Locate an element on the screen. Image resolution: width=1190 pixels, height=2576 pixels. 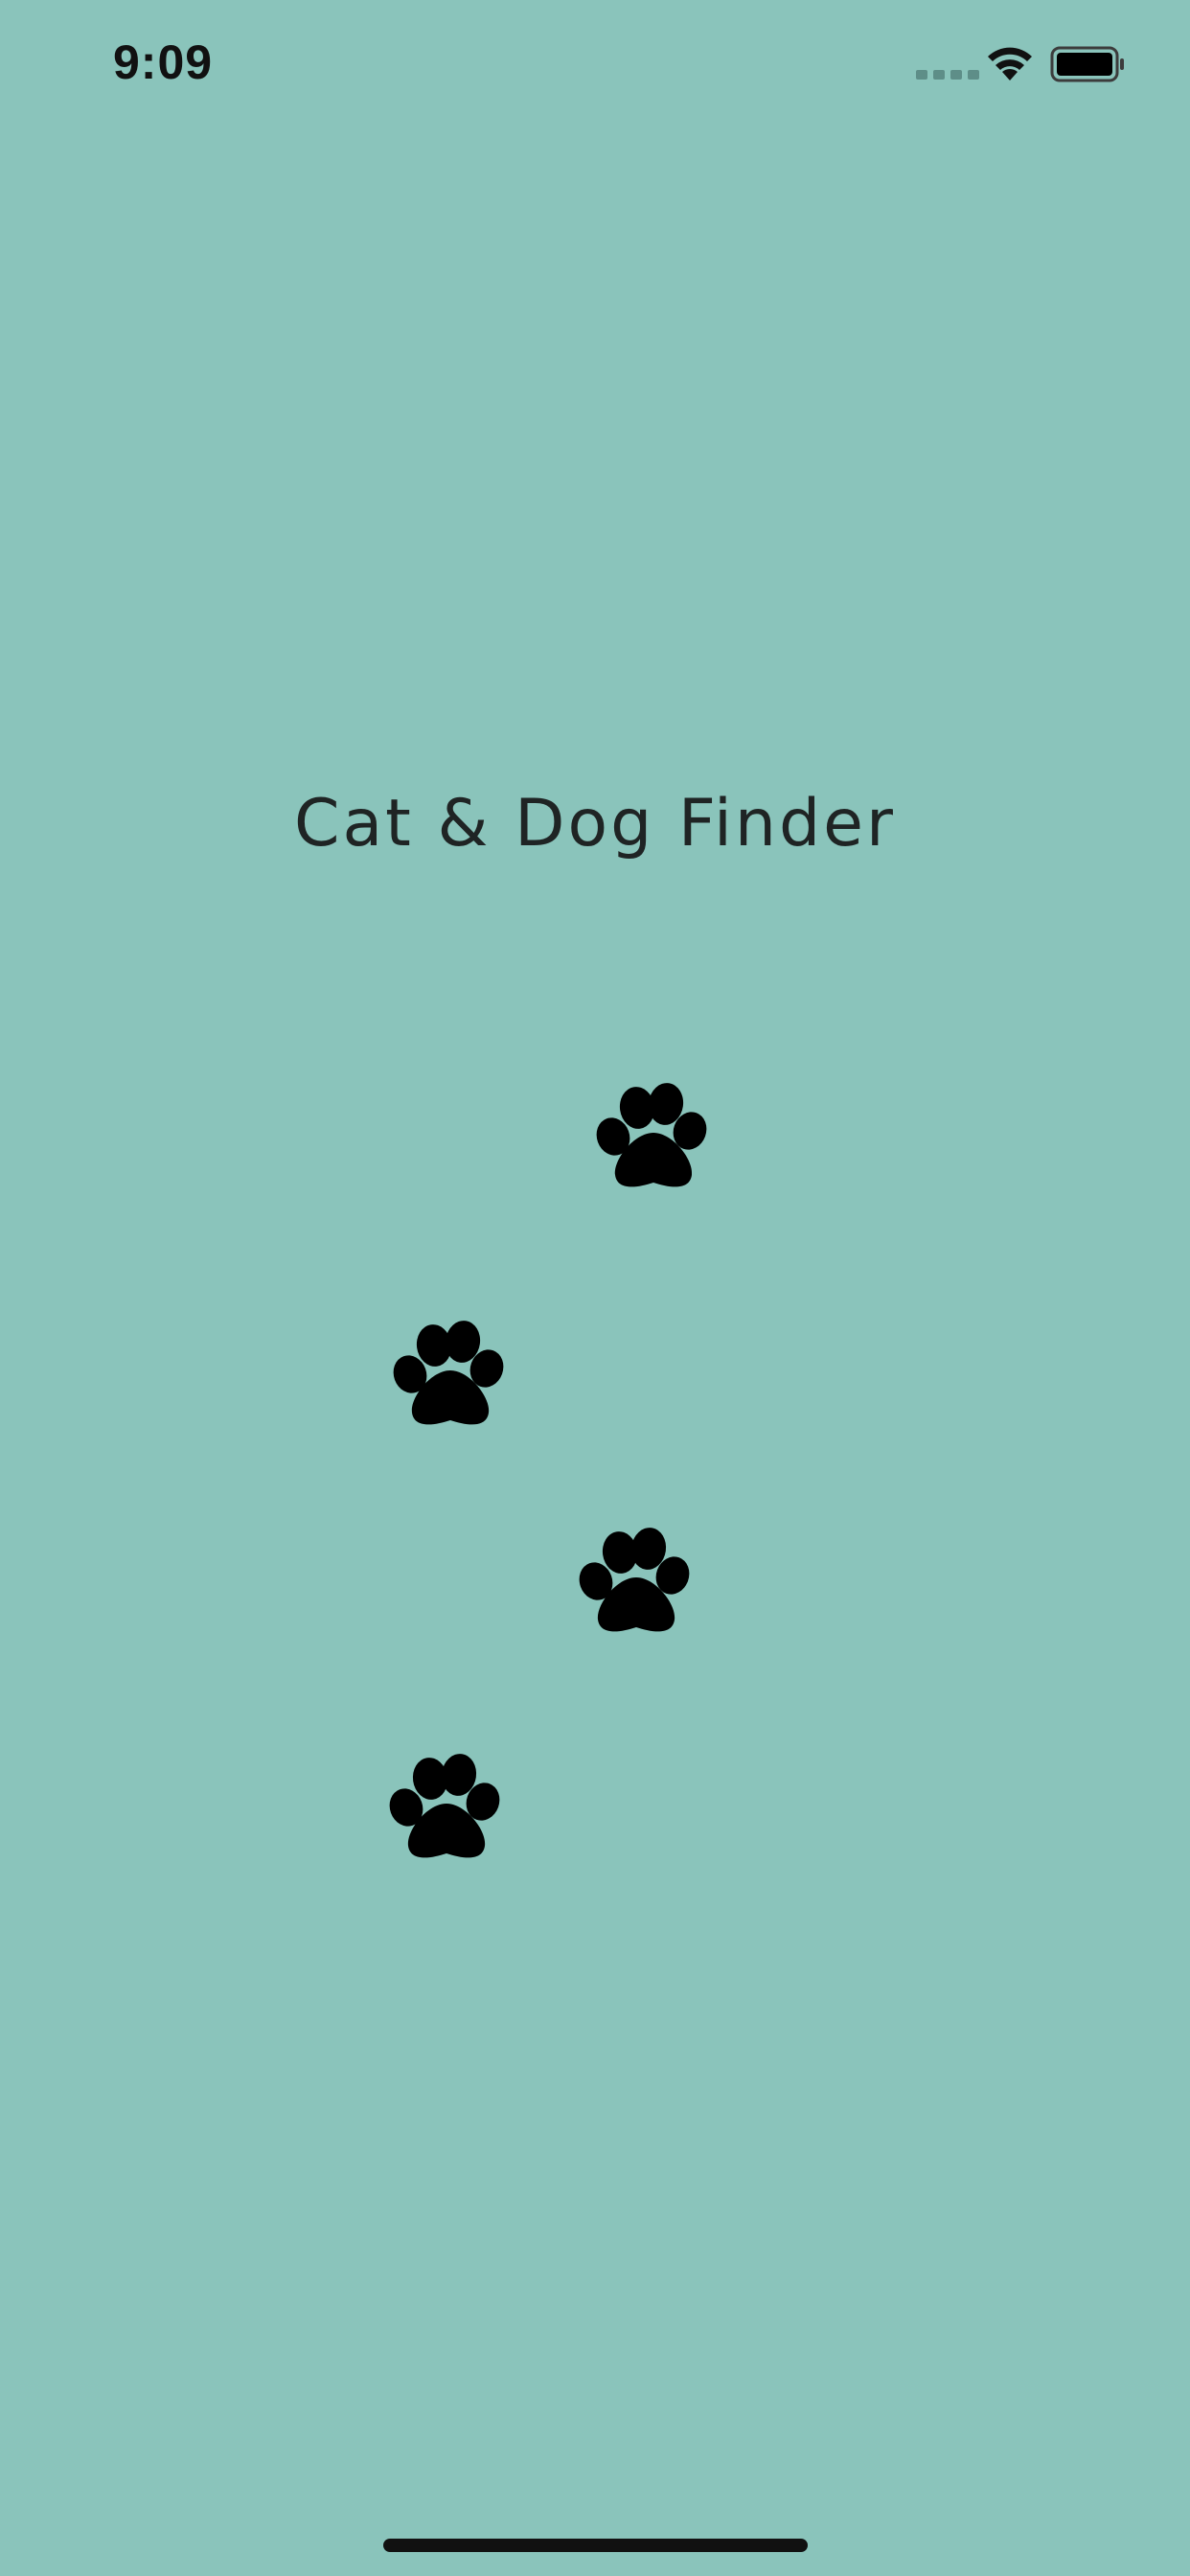
app-title: Cat & Dog Finder is located at coordinates (595, 824).